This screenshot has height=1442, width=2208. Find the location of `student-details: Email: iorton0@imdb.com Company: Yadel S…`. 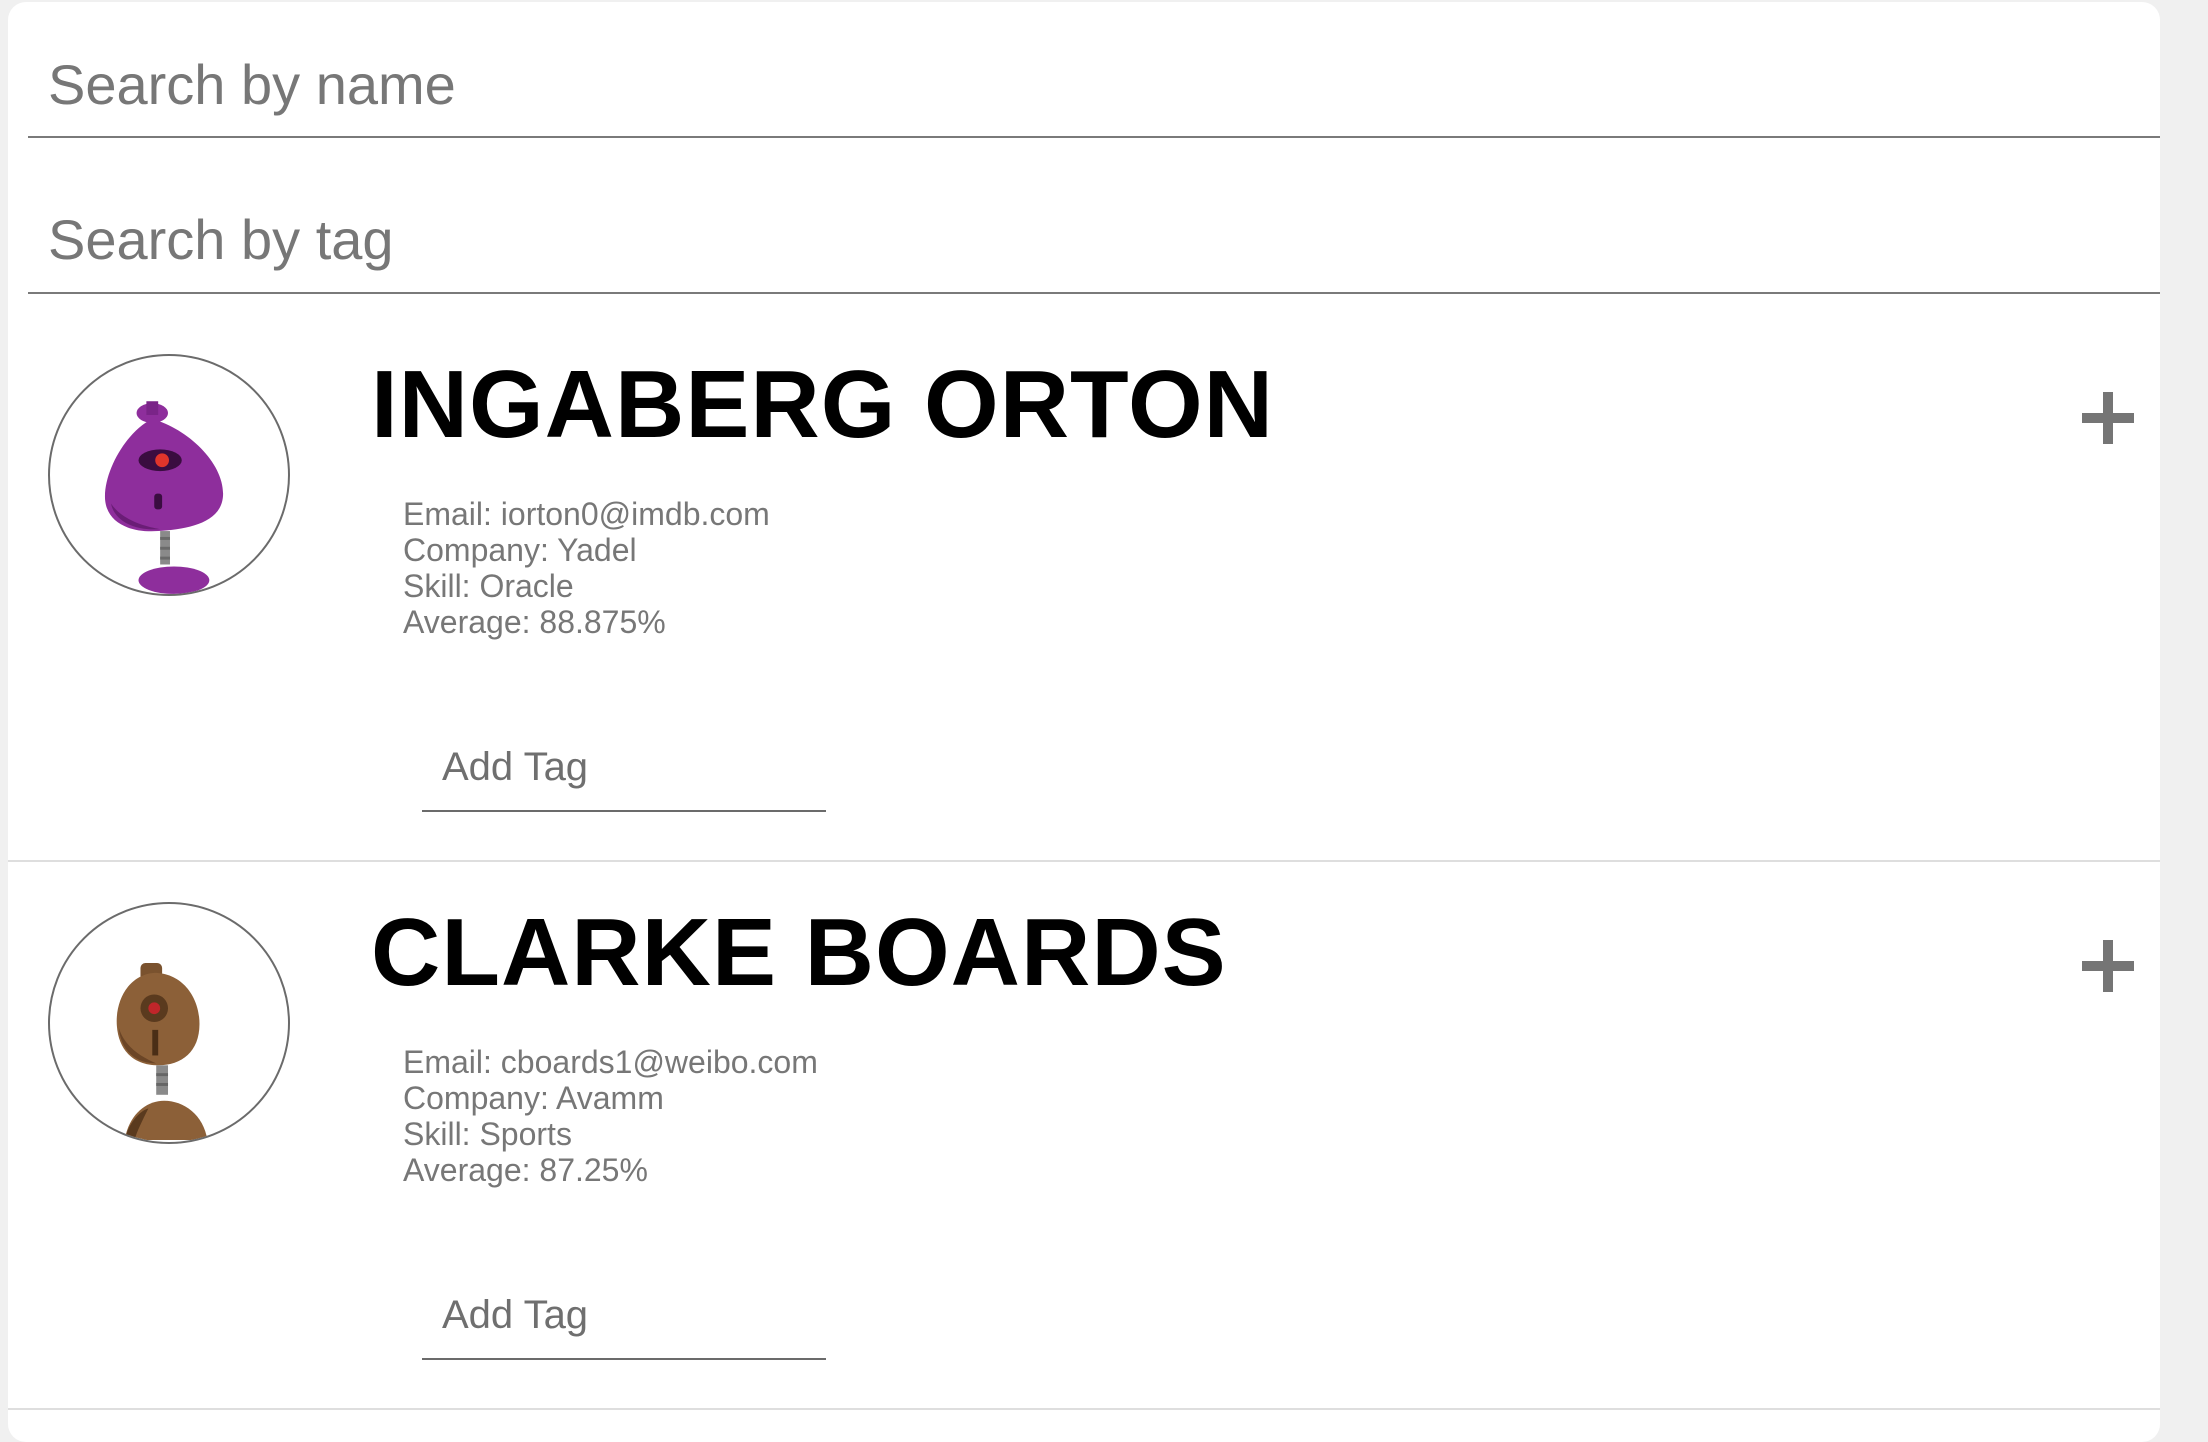

student-details: Email: iorton0@imdb.com Company: Yadel S… is located at coordinates (586, 568).